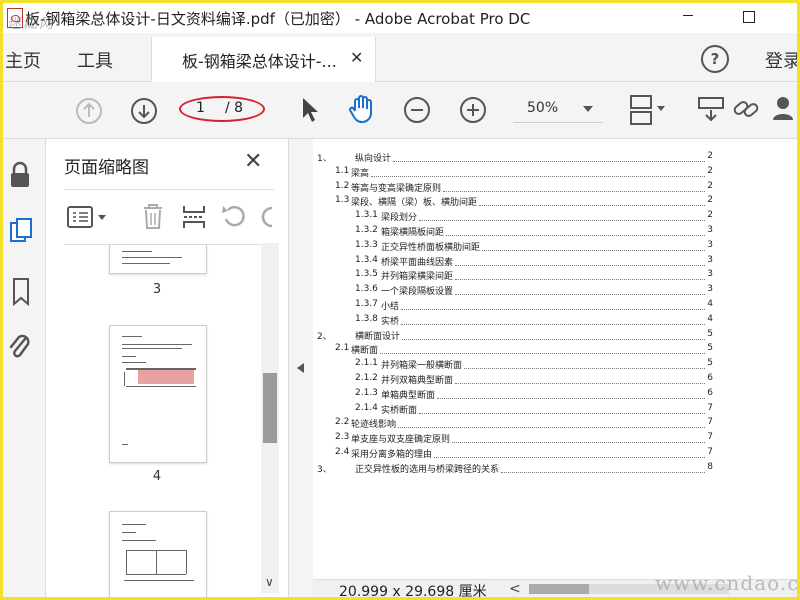  Describe the element at coordinates (711, 111) in the screenshot. I see `keyboard-icon` at that location.